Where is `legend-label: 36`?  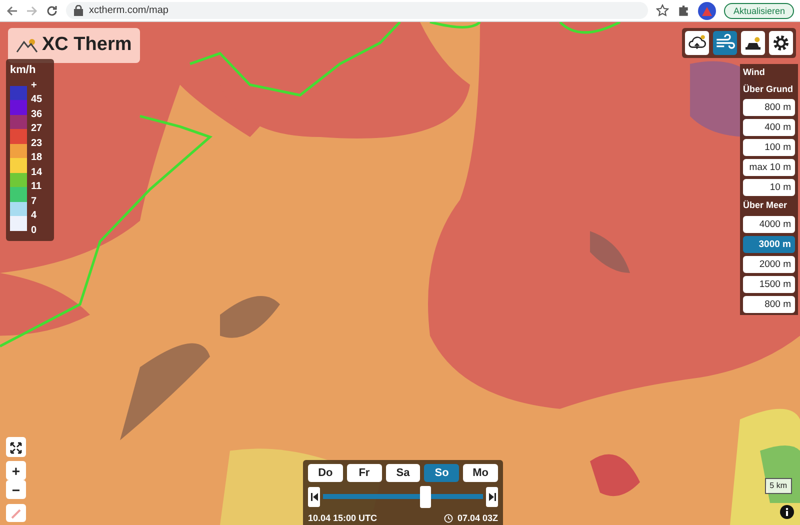 legend-label: 36 is located at coordinates (36, 115).